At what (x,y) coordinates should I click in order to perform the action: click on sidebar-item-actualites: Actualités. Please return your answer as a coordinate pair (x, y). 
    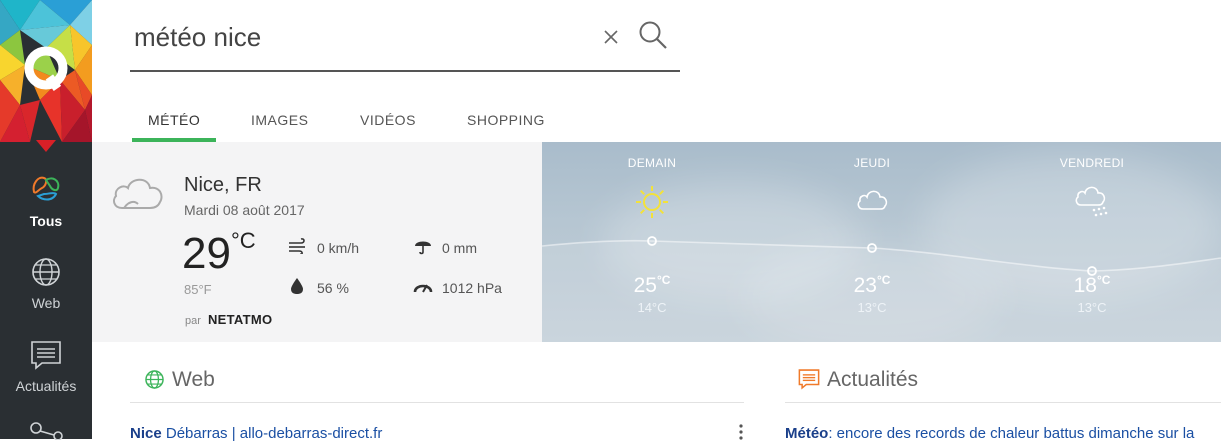
    Looking at the image, I should click on (46, 366).